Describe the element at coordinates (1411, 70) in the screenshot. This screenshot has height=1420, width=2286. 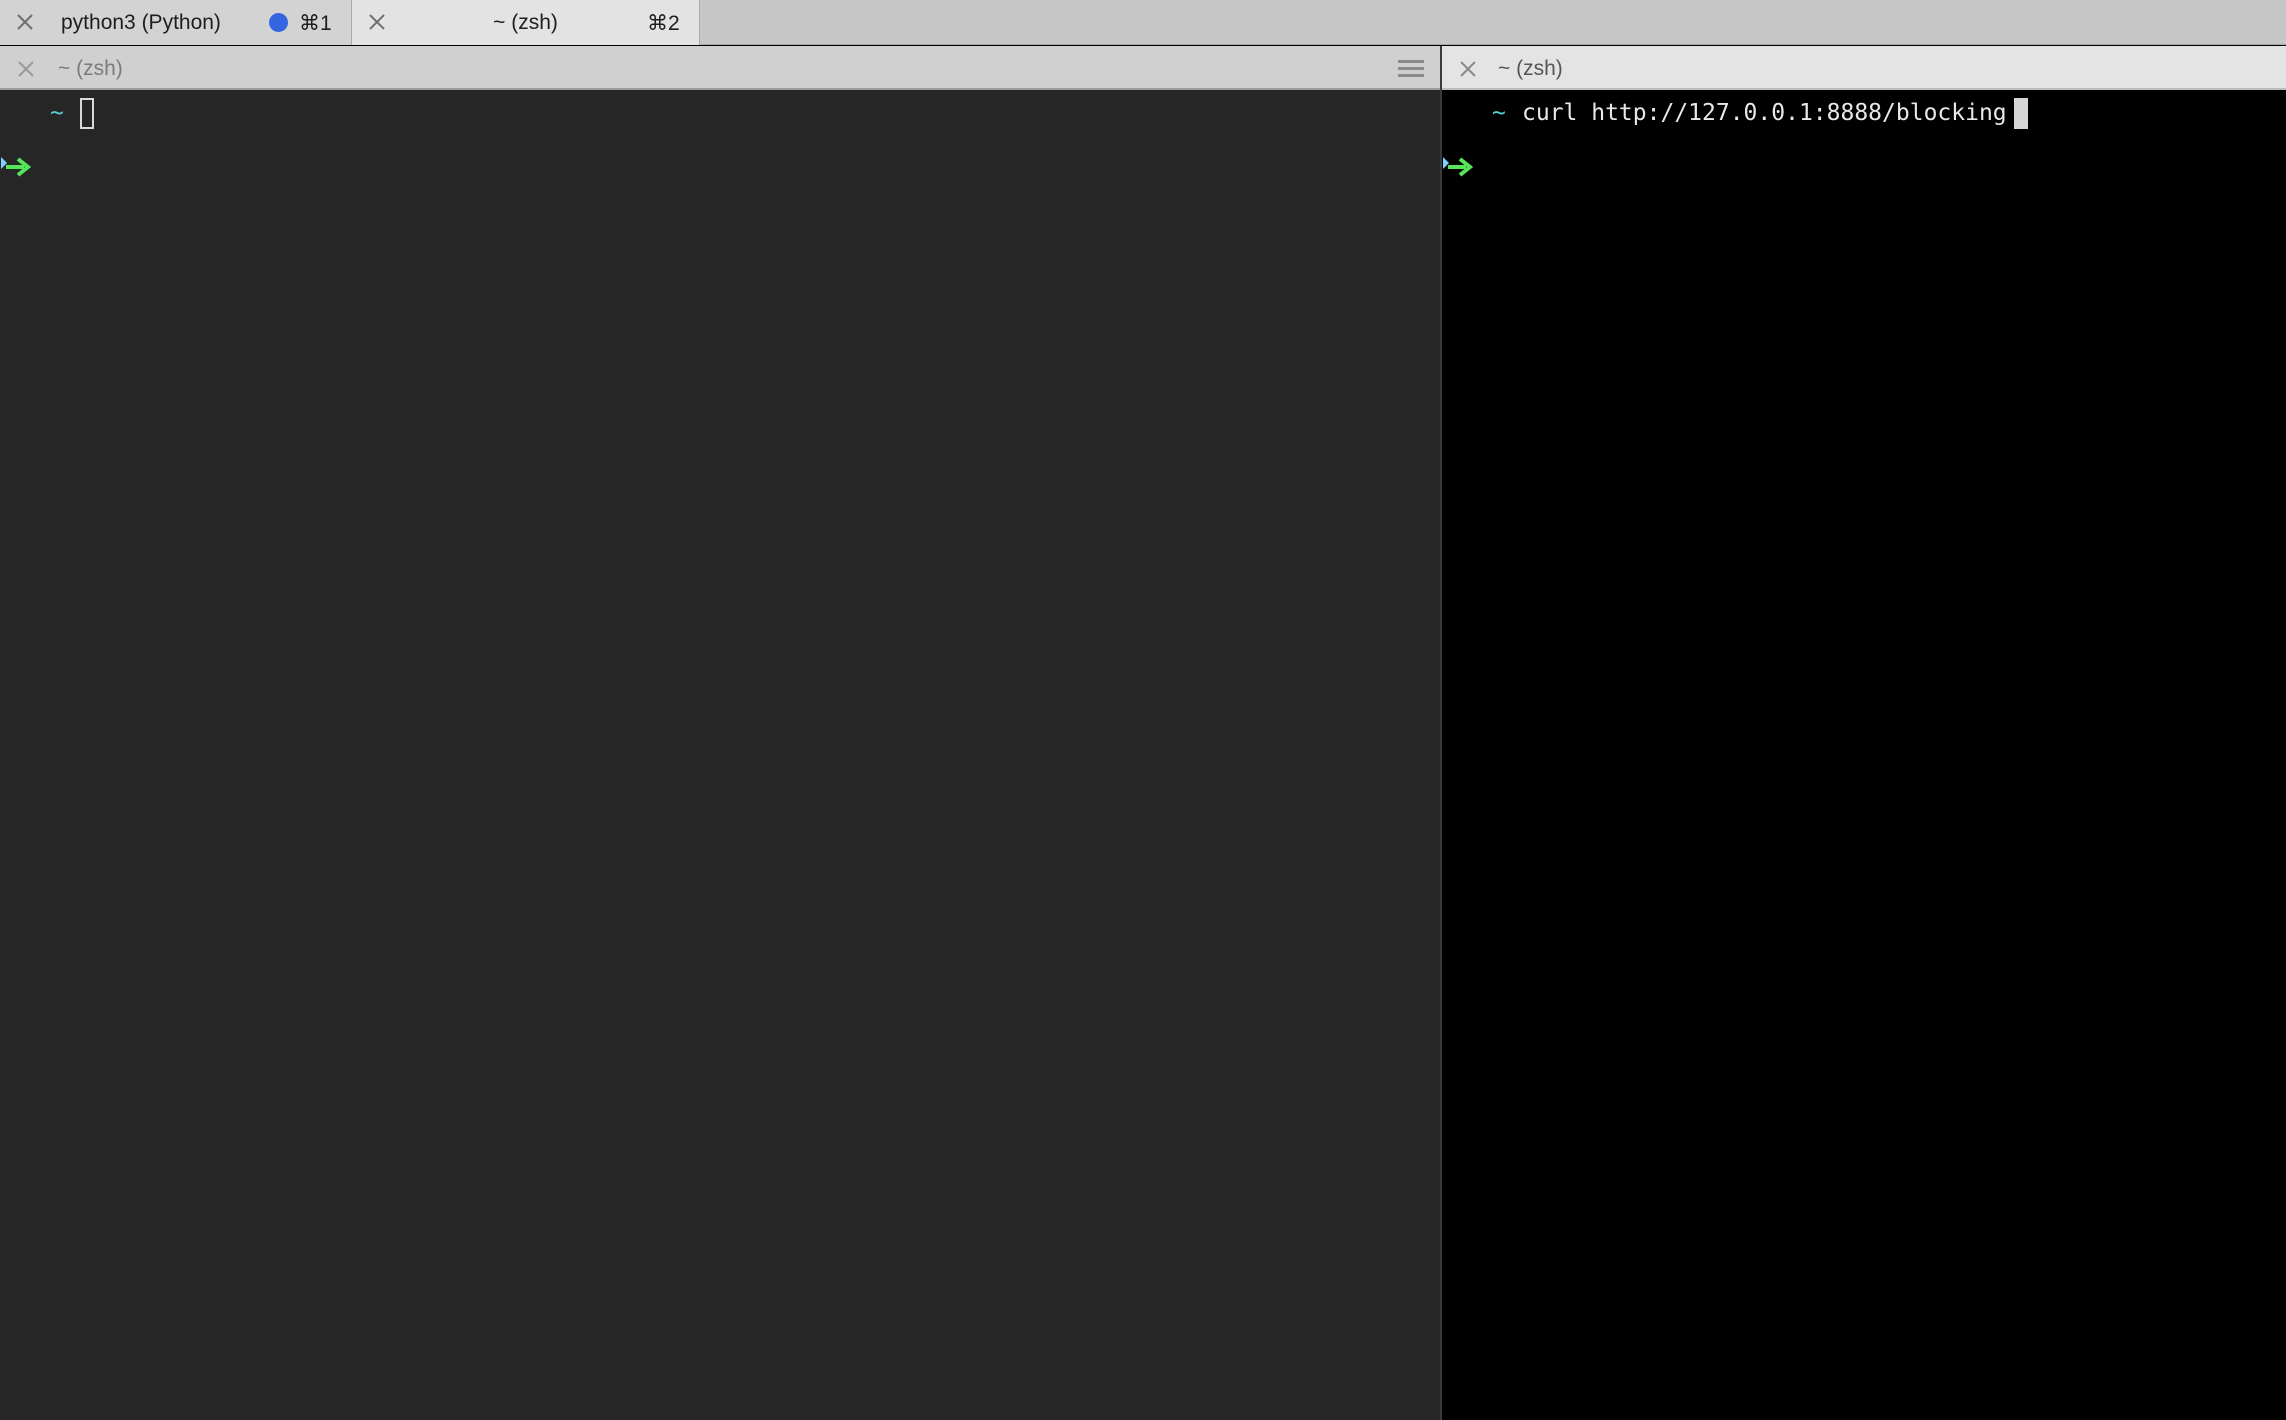
I see `menu-icon` at that location.